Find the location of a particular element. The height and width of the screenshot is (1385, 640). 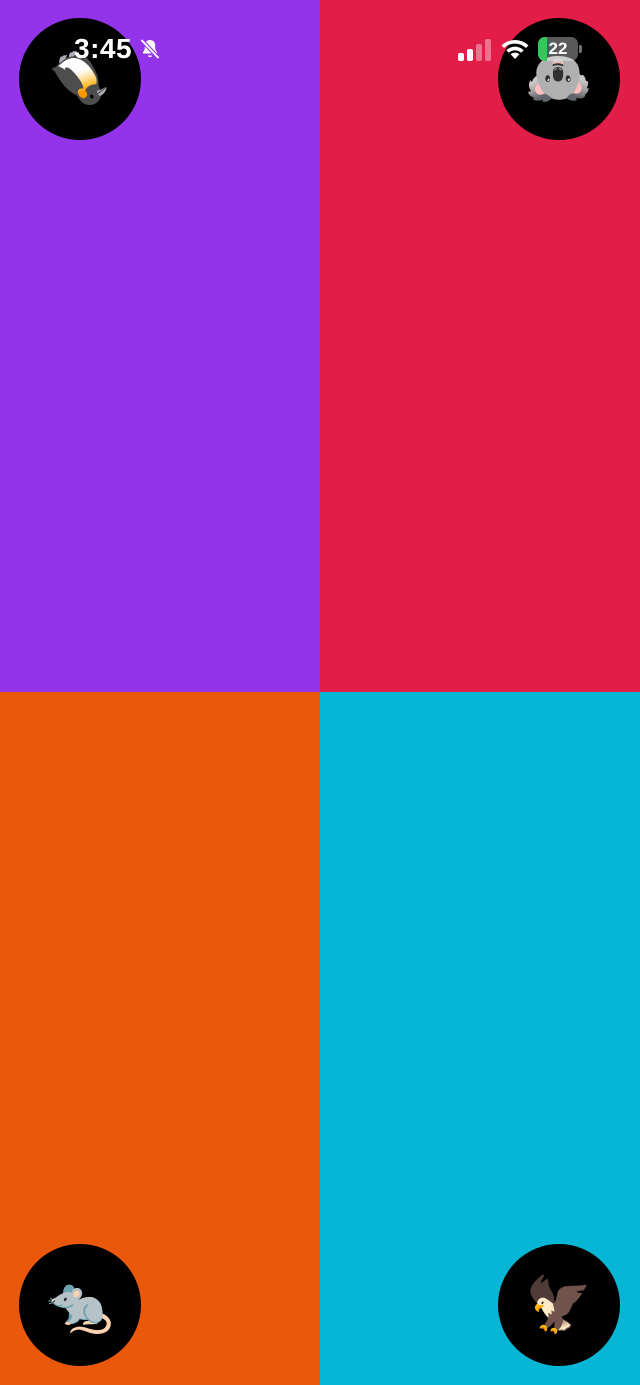

penguin-avatar-button: 🐧 is located at coordinates (80, 79).